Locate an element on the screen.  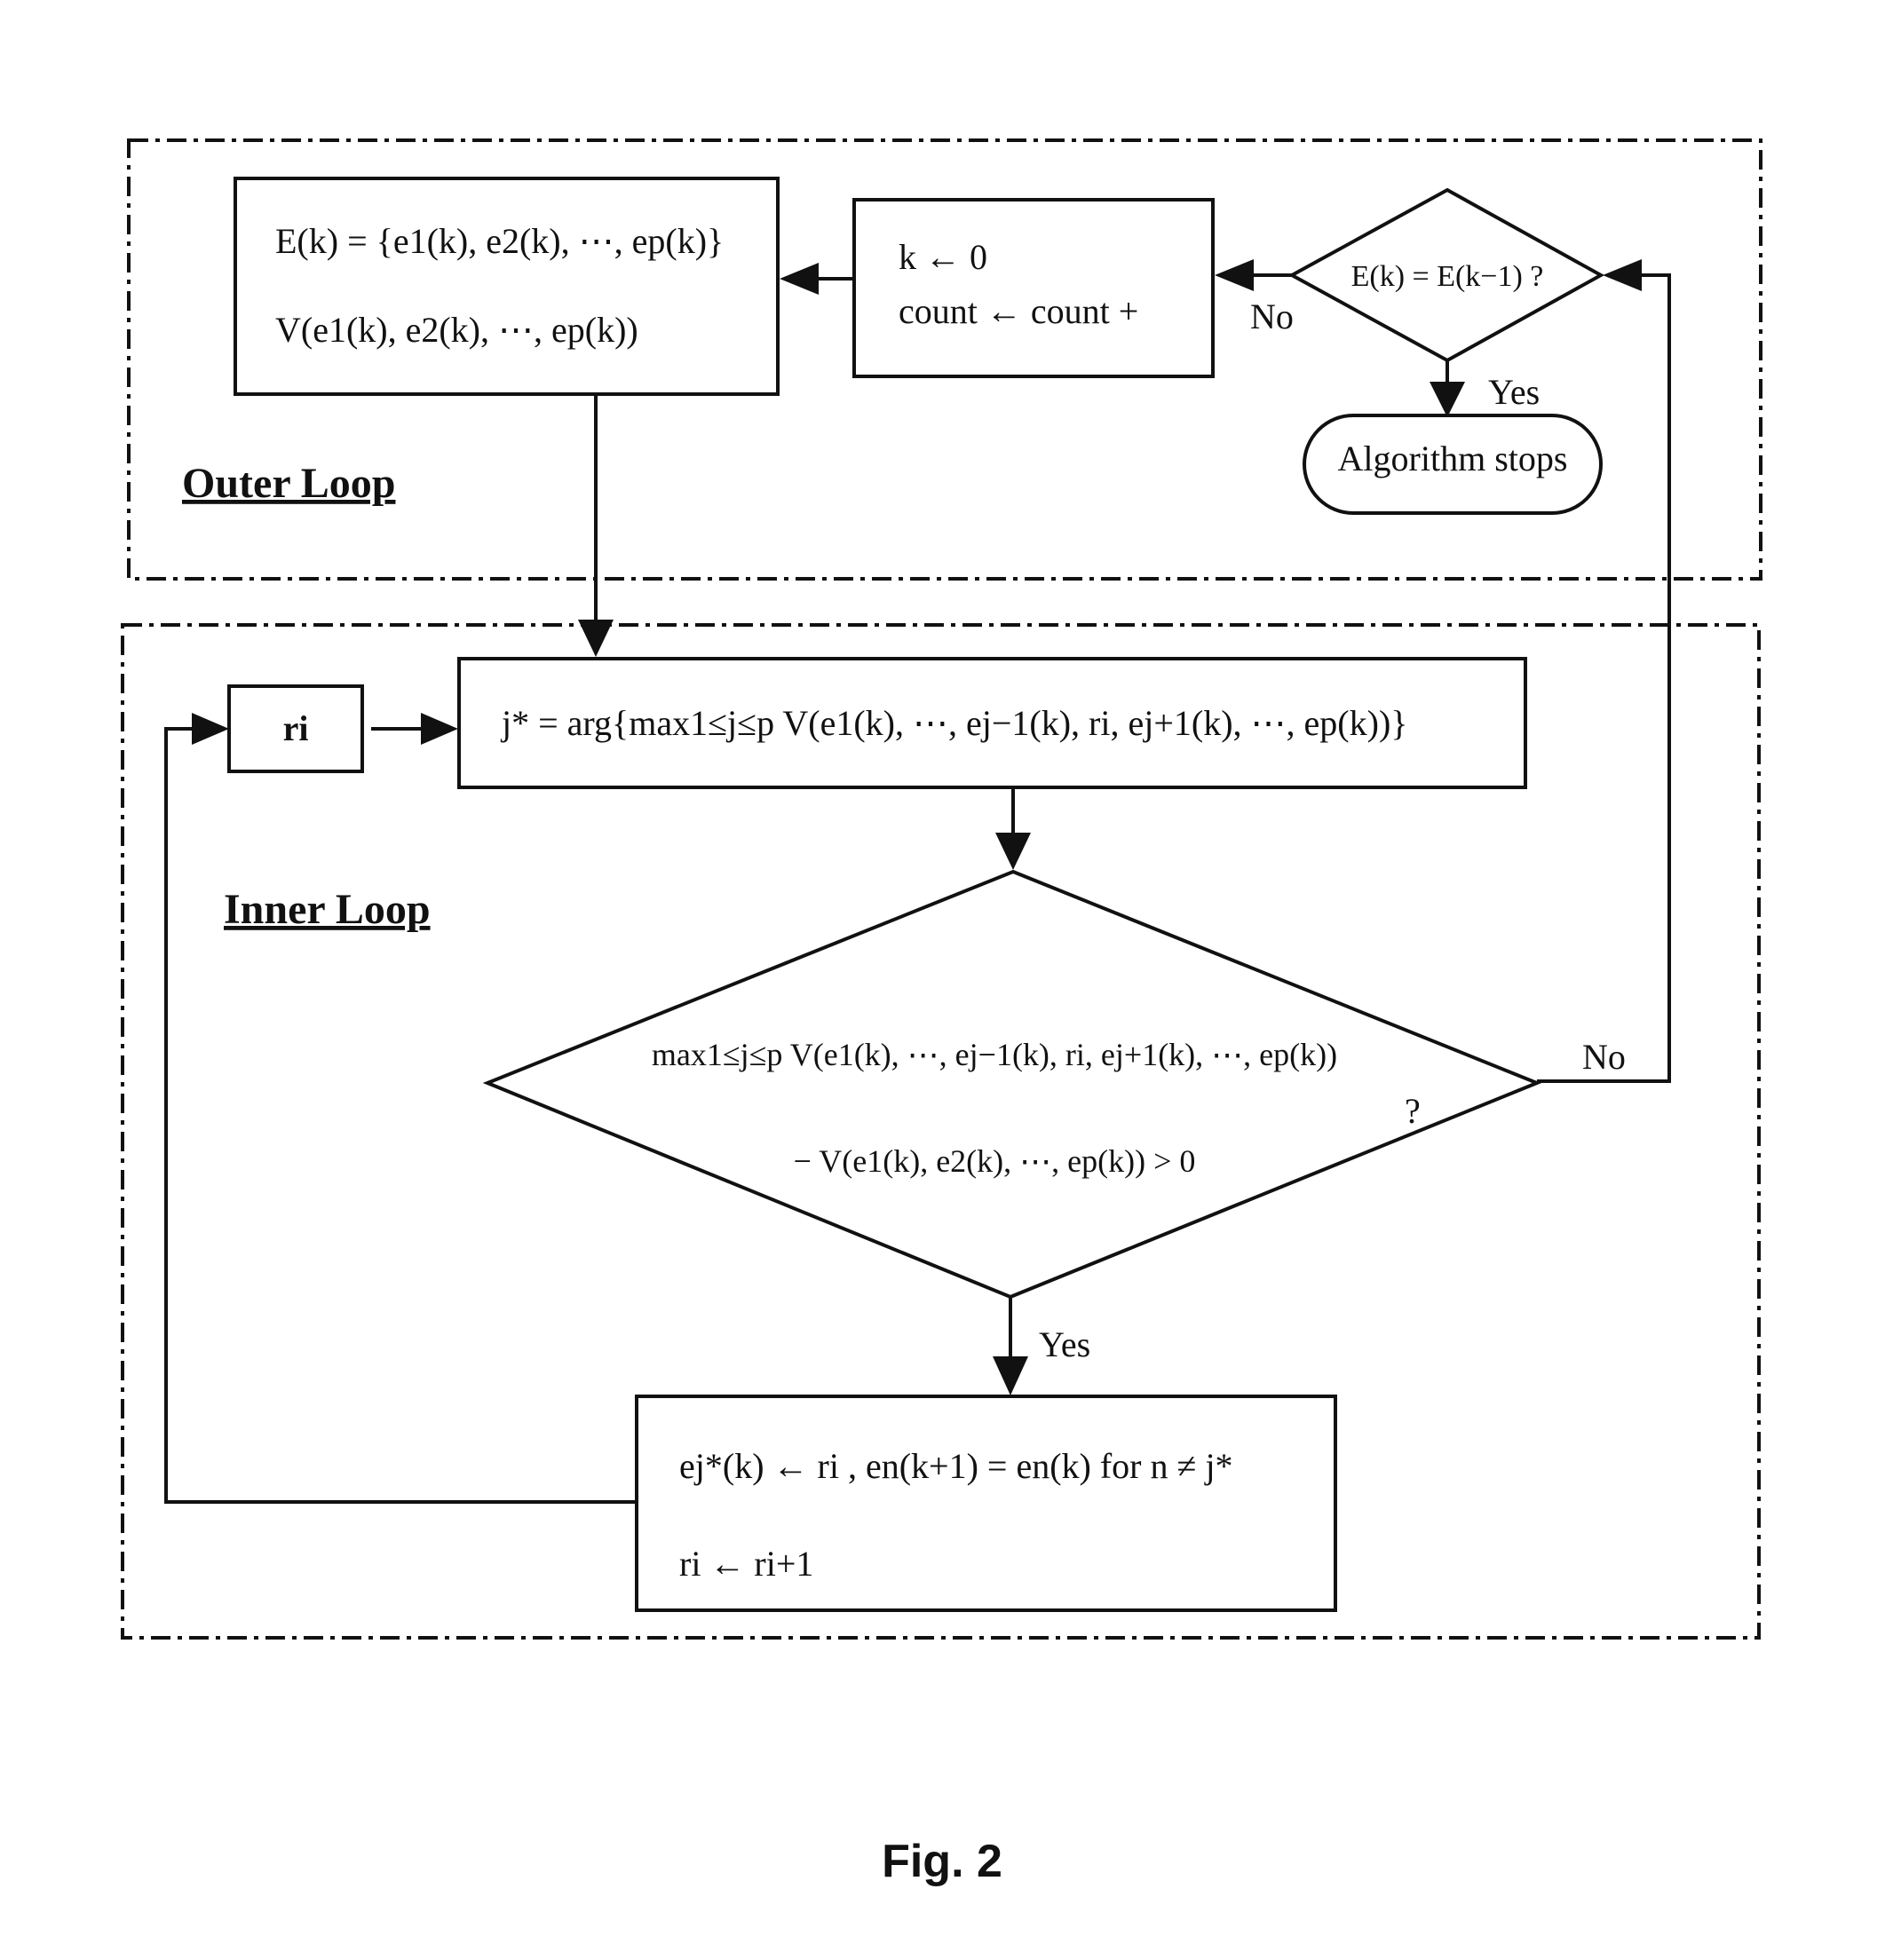
improve-line2: − V(e1(k), e2(k), ⋯, ep(k)) > 0 is located at coordinates (995, 1161).